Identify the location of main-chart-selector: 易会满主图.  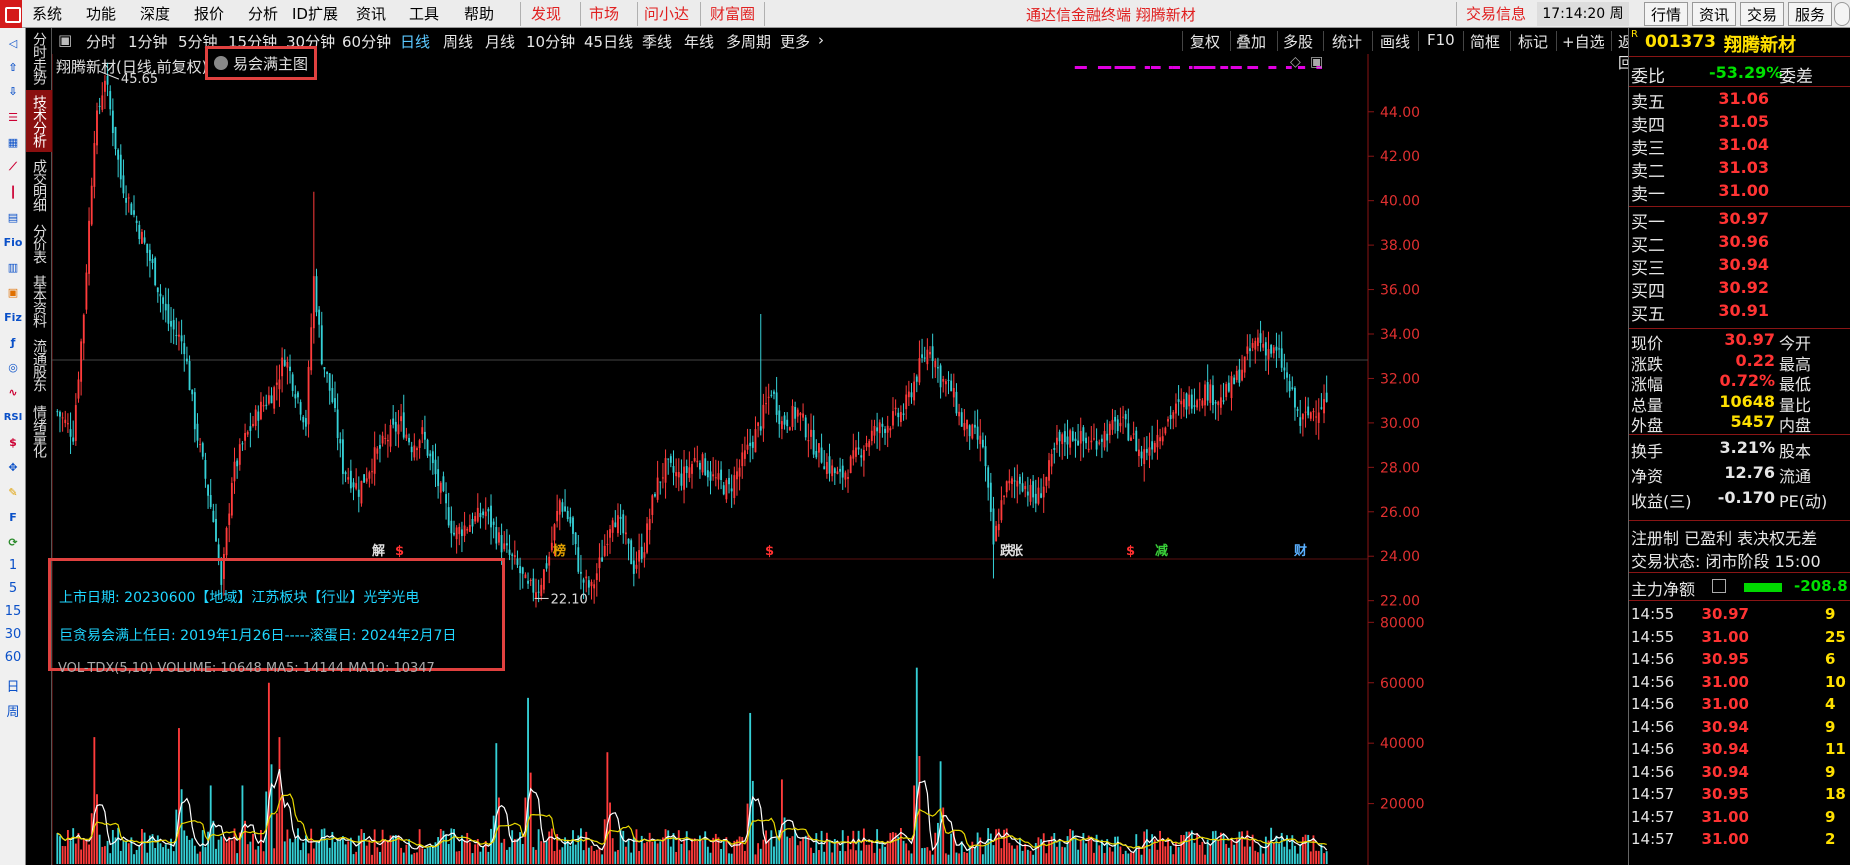
(261, 63).